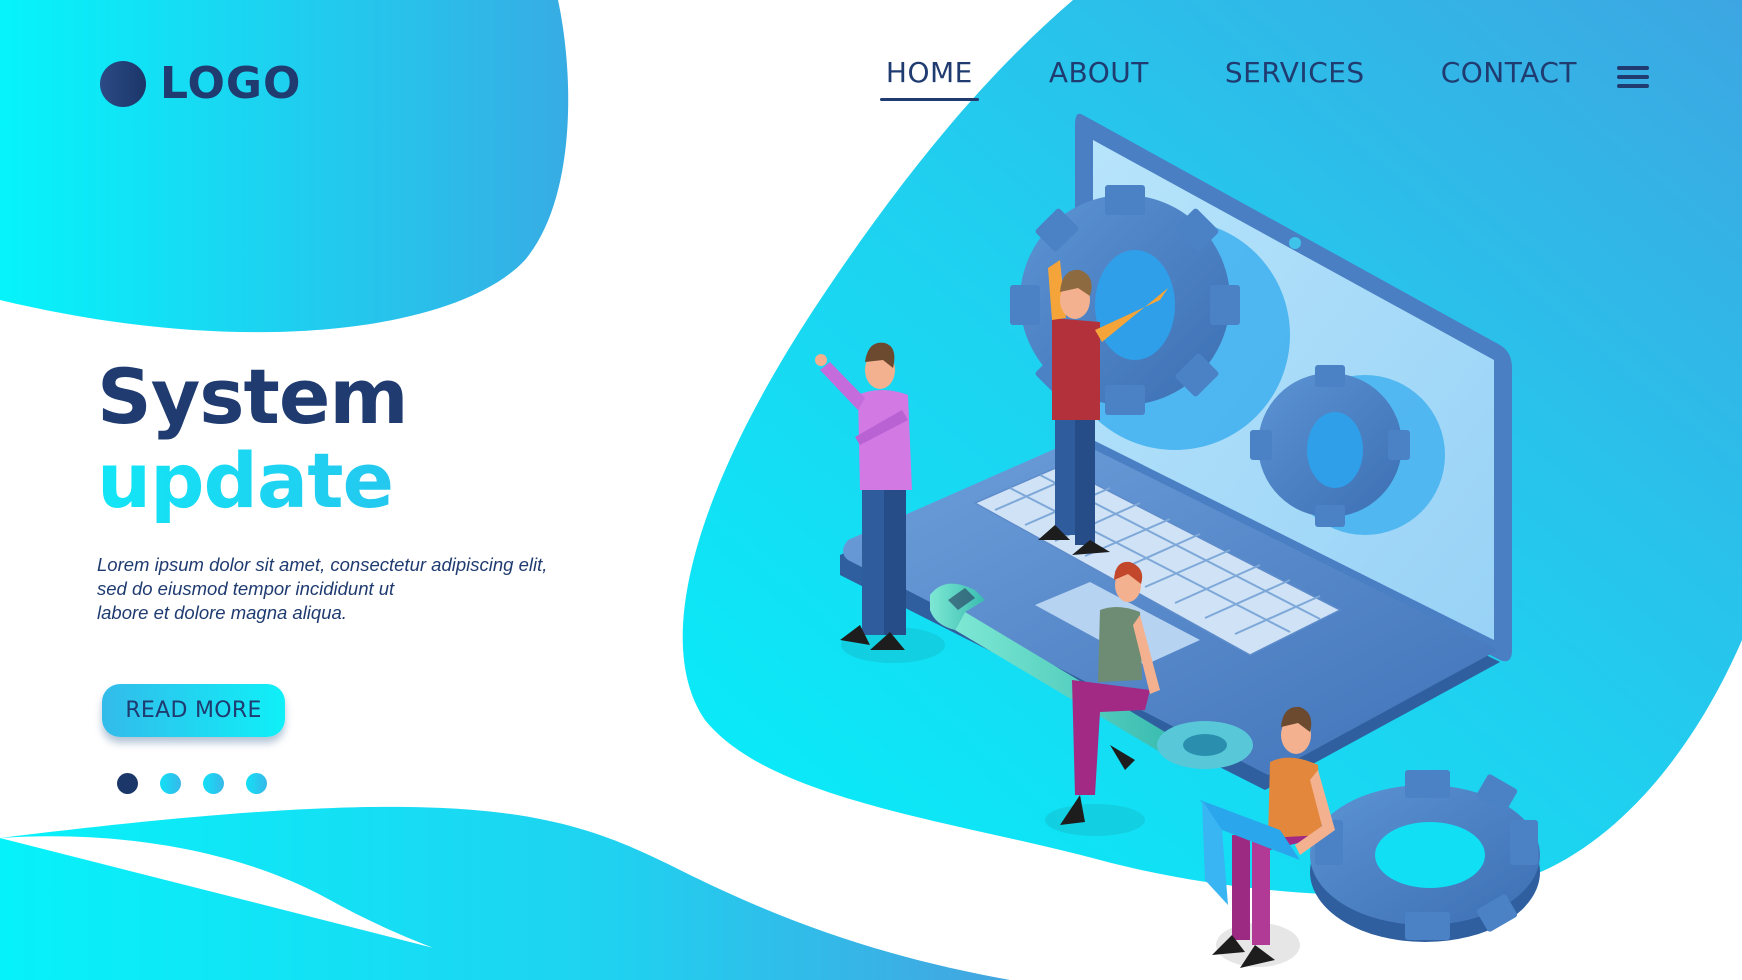  I want to click on main-nav: HOME ABOUT SERVICES CONTACT, so click(1264, 78).